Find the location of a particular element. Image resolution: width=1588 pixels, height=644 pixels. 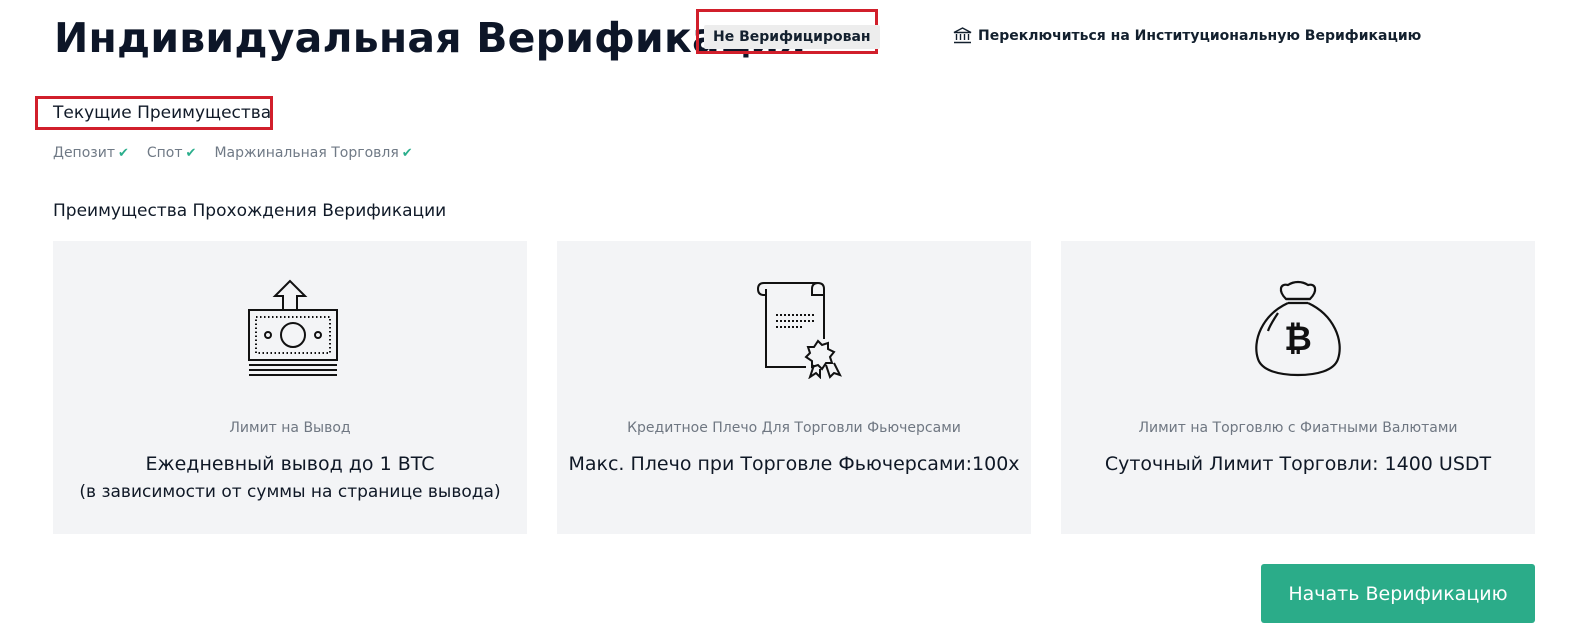

card-value: Ежедневный вывод до 1 BTC is located at coordinates (290, 464).